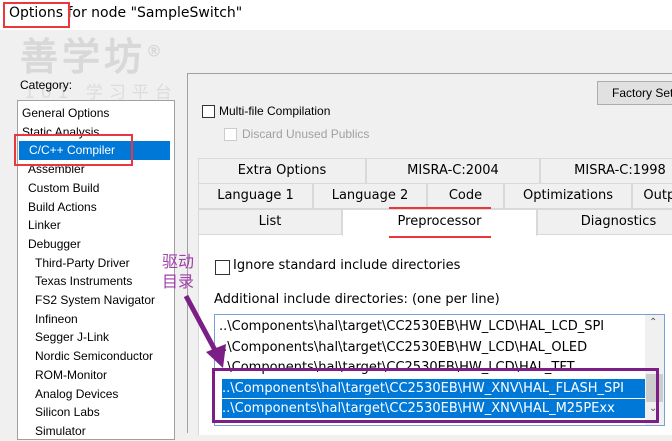 The width and height of the screenshot is (672, 441). I want to click on scroll-up-icon: ⌃, so click(653, 322).